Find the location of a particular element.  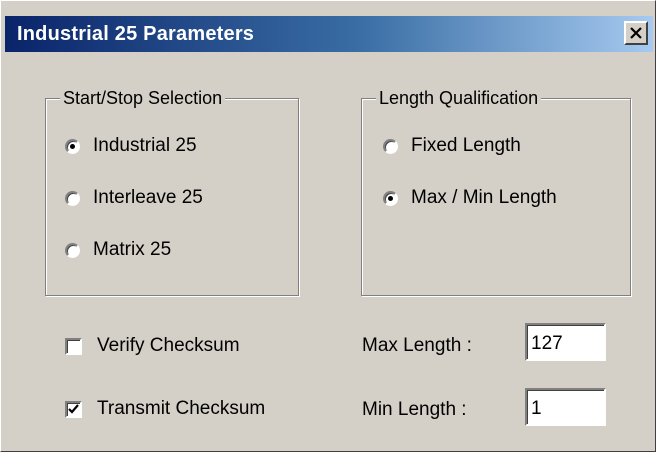

transmit-checksum-label: Transmit Checksum is located at coordinates (181, 408).